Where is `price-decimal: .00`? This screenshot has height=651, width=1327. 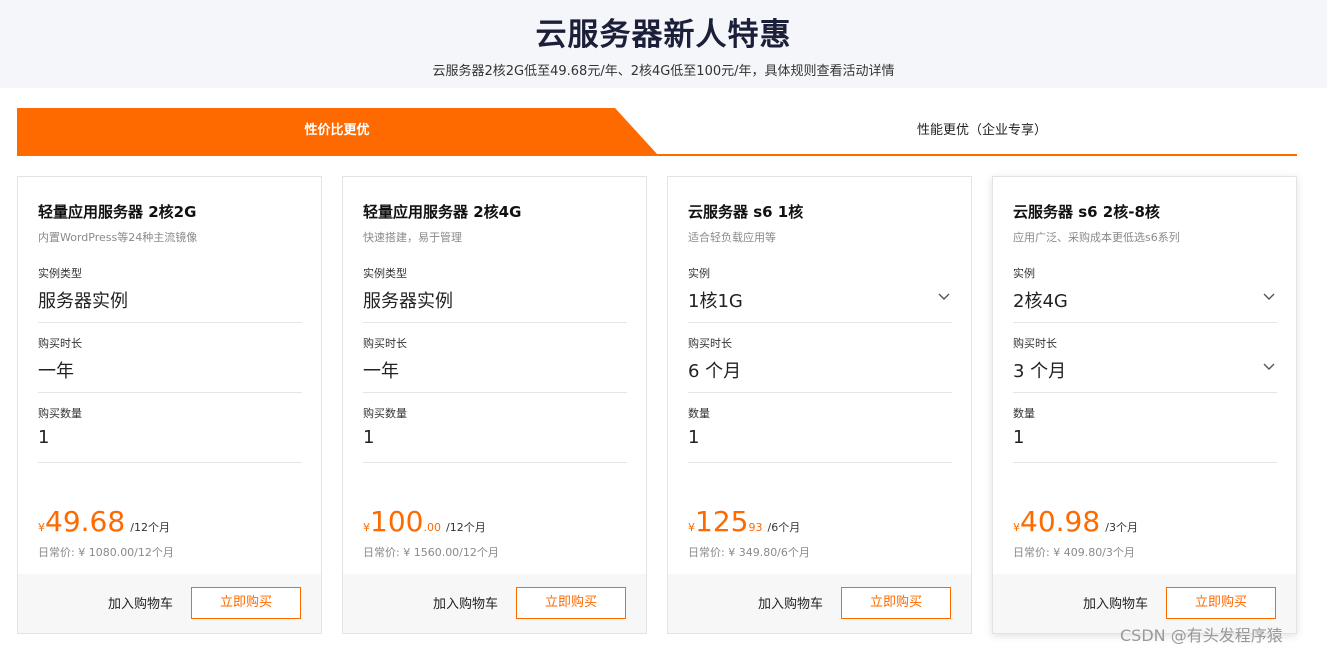
price-decimal: .00 is located at coordinates (432, 527).